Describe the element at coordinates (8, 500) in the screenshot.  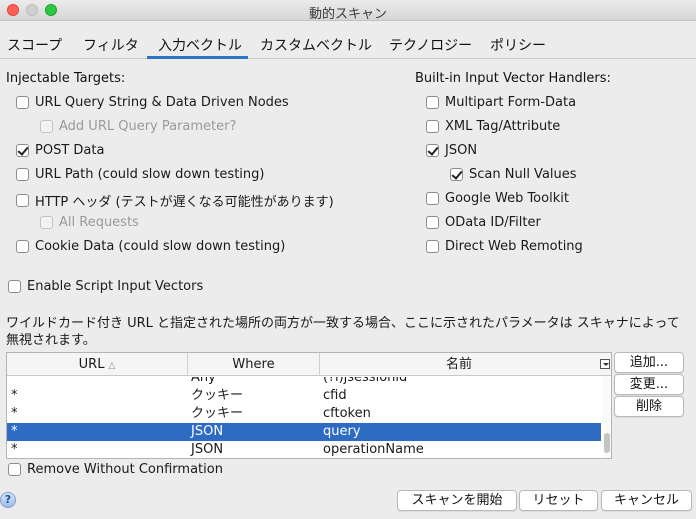
I see `help-icon: ?` at that location.